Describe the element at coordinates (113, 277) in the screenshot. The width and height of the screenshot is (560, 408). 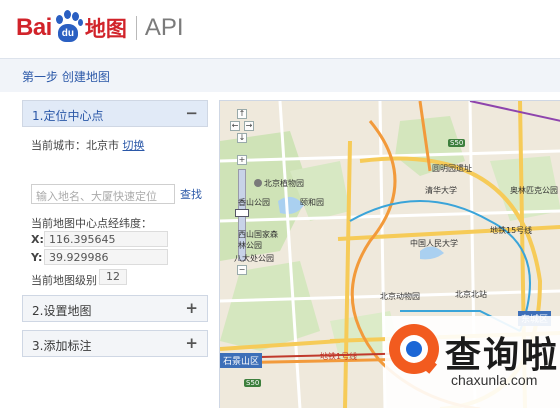
I see `zoom-level-field: 12` at that location.